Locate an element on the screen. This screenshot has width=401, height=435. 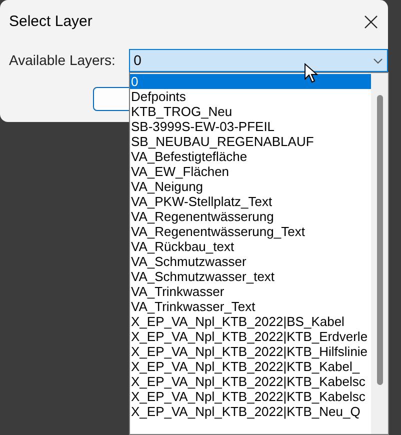
layer-option: VA_Schmutzwasser is located at coordinates (250, 261).